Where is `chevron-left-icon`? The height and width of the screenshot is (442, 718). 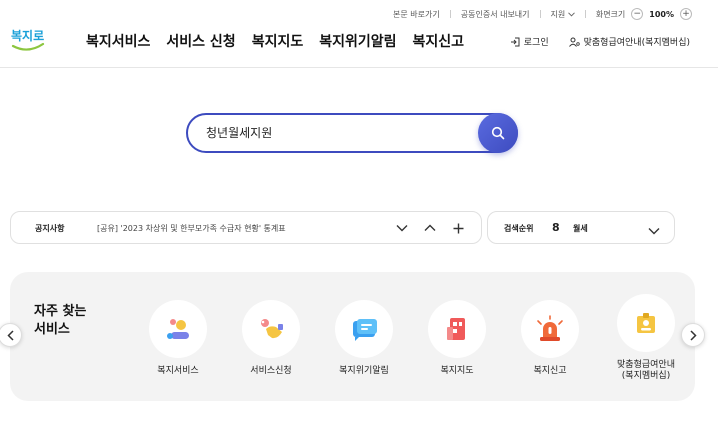
chevron-left-icon is located at coordinates (10, 335).